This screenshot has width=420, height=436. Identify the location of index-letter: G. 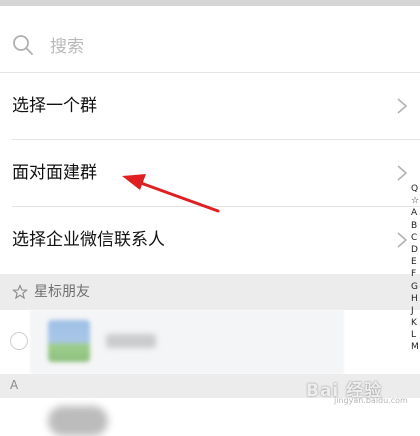
(415, 287).